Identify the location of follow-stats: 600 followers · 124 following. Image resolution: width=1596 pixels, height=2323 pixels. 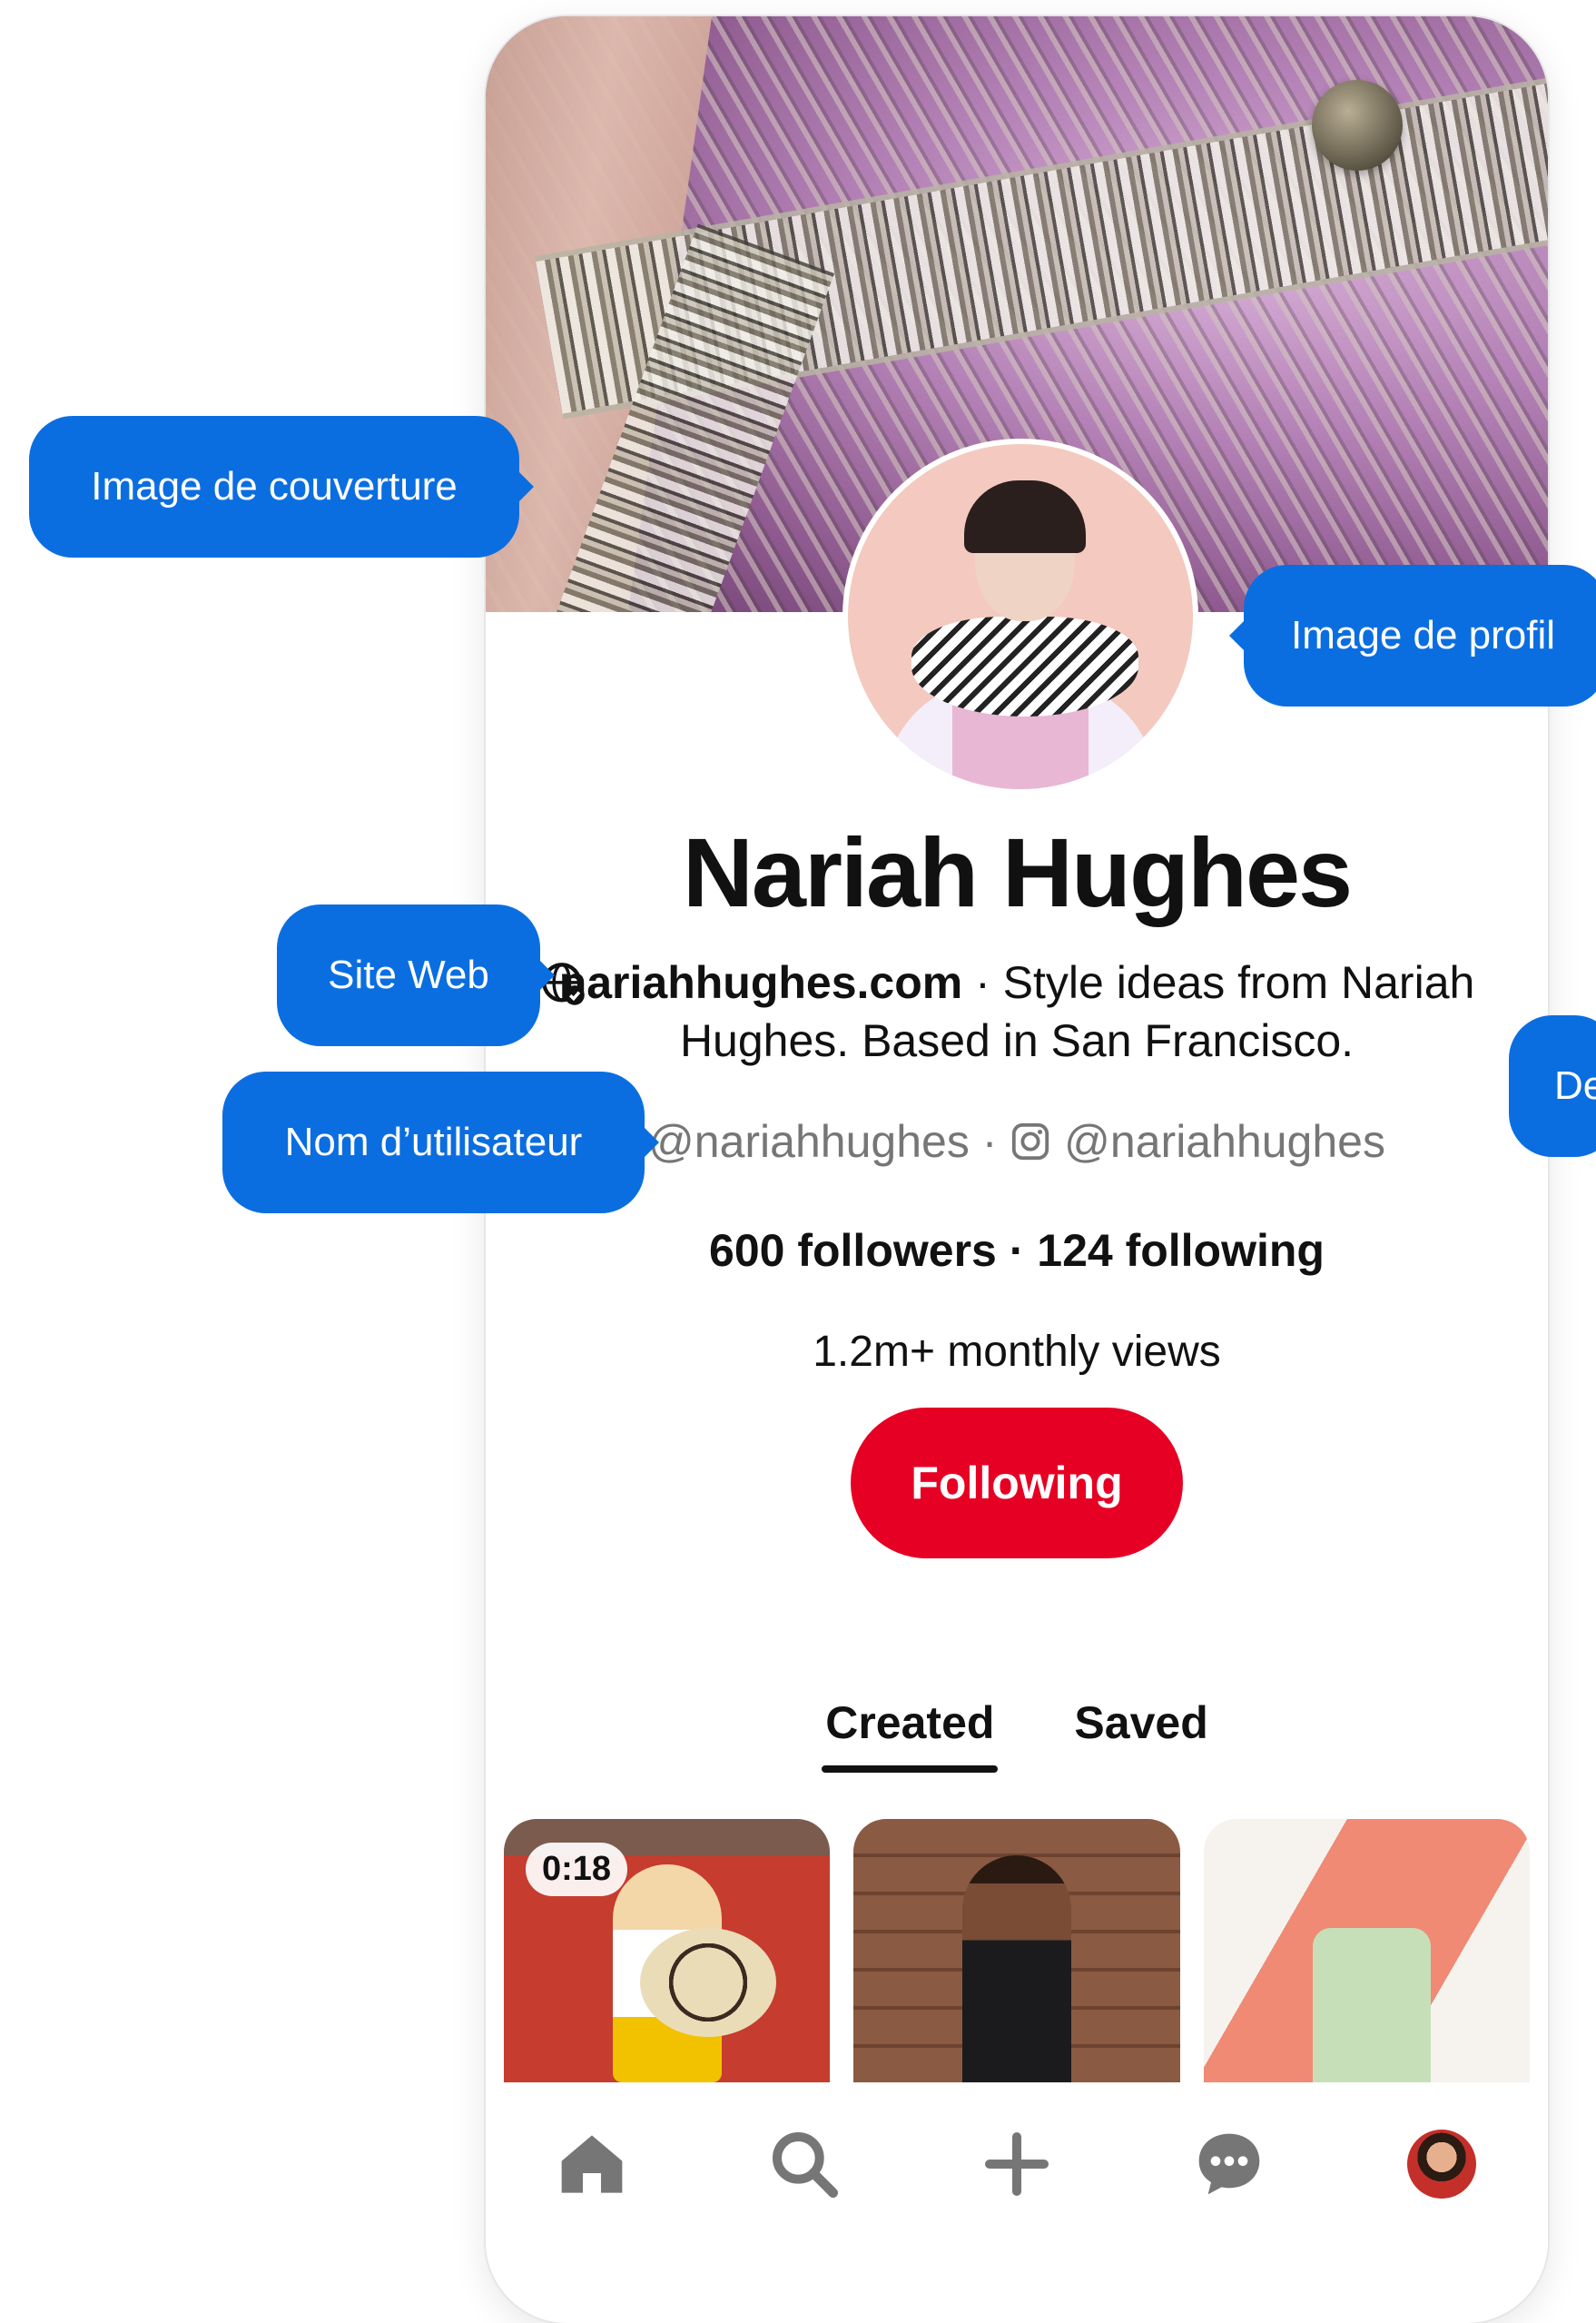
(1017, 1250).